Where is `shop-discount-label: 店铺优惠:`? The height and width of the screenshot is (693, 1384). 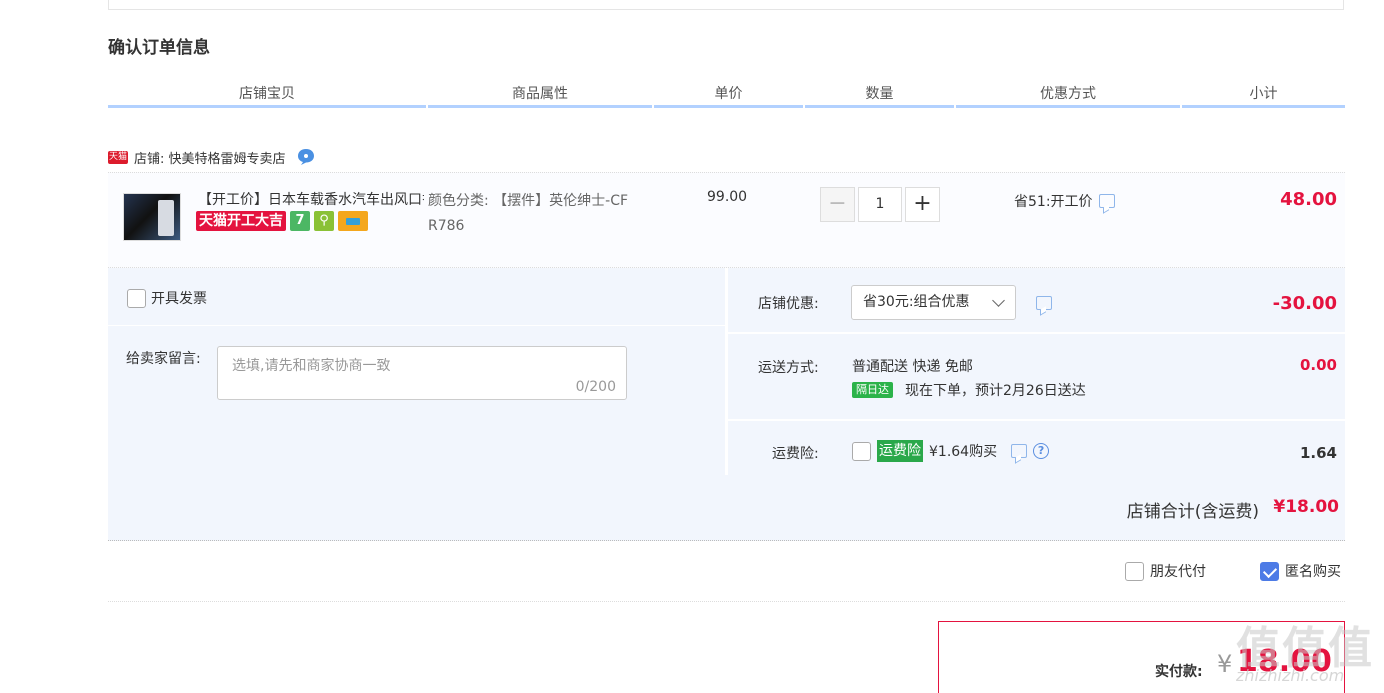 shop-discount-label: 店铺优惠: is located at coordinates (788, 304).